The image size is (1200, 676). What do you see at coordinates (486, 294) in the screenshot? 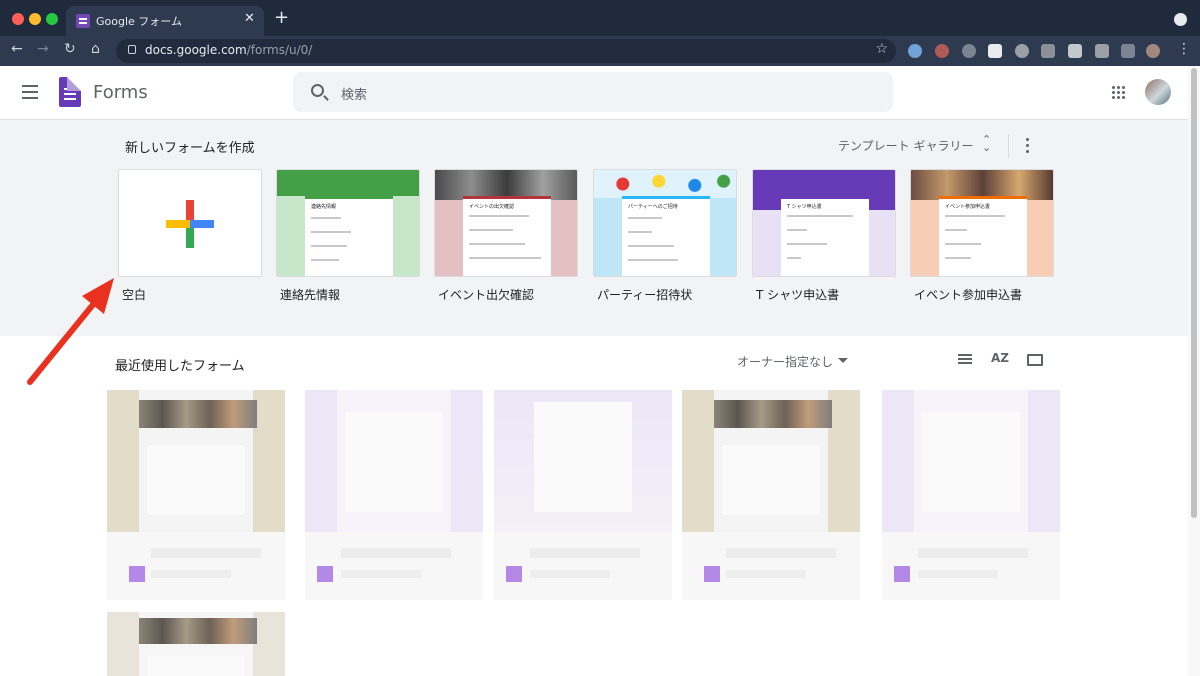
I see `template-label: イベント出欠確認` at bounding box center [486, 294].